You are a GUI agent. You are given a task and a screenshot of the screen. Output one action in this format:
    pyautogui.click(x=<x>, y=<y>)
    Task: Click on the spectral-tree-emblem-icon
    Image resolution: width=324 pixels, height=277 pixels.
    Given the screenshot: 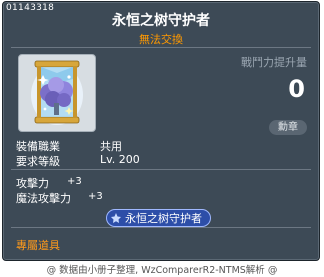 What is the action you would take?
    pyautogui.click(x=57, y=92)
    